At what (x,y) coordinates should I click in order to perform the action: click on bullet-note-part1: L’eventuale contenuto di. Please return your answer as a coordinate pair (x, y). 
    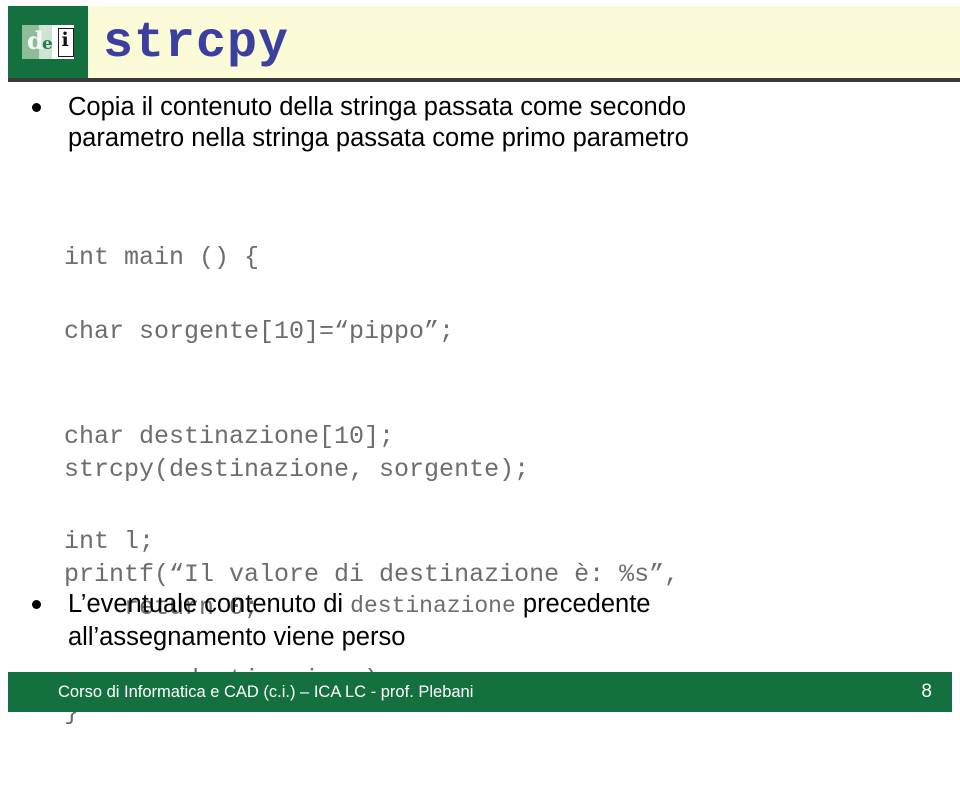
    Looking at the image, I should click on (209, 604).